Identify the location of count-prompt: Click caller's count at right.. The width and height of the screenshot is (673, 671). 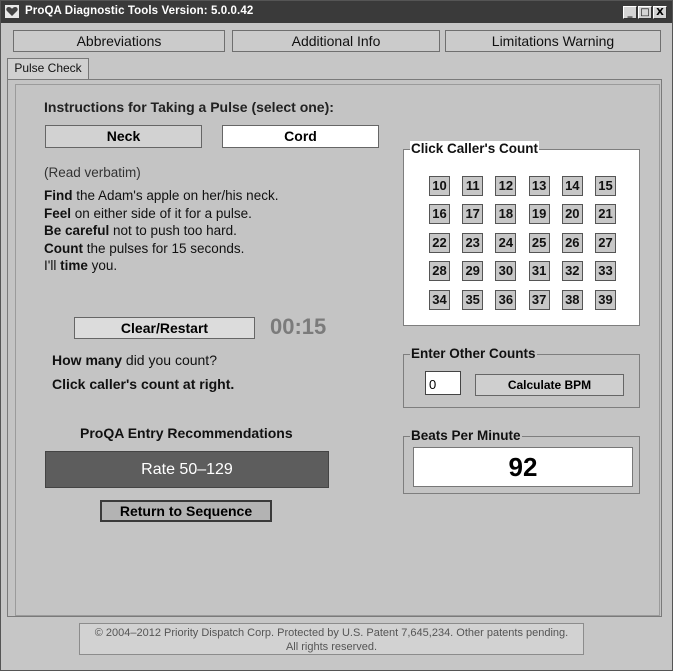
(143, 384).